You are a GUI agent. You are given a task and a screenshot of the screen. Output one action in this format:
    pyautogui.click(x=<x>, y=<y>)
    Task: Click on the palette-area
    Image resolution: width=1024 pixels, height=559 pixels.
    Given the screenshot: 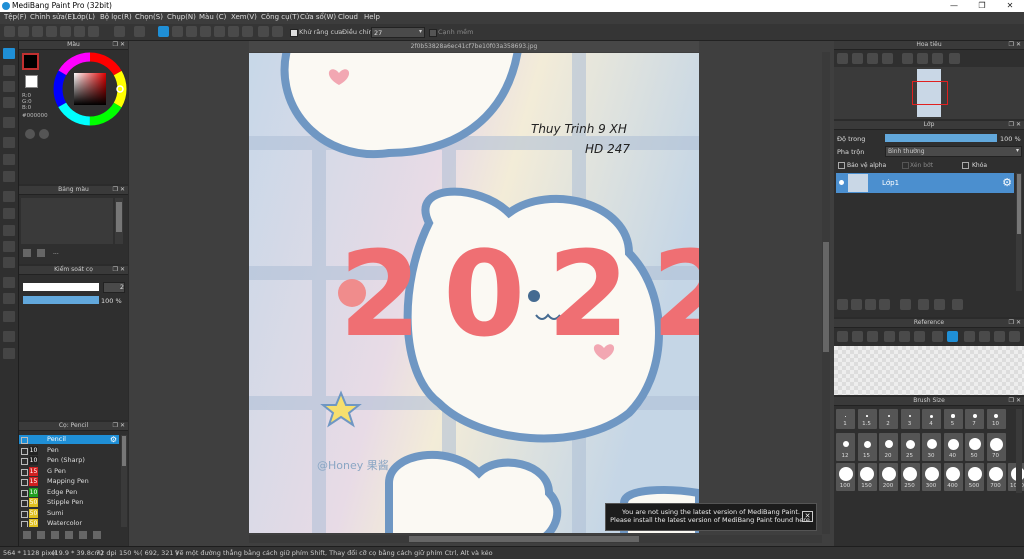 What is the action you would take?
    pyautogui.click(x=67, y=221)
    